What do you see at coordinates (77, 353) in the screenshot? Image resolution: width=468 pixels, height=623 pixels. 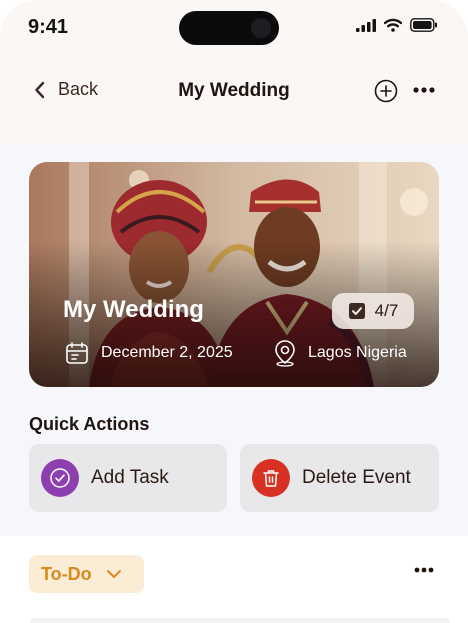 I see `calendar-icon` at bounding box center [77, 353].